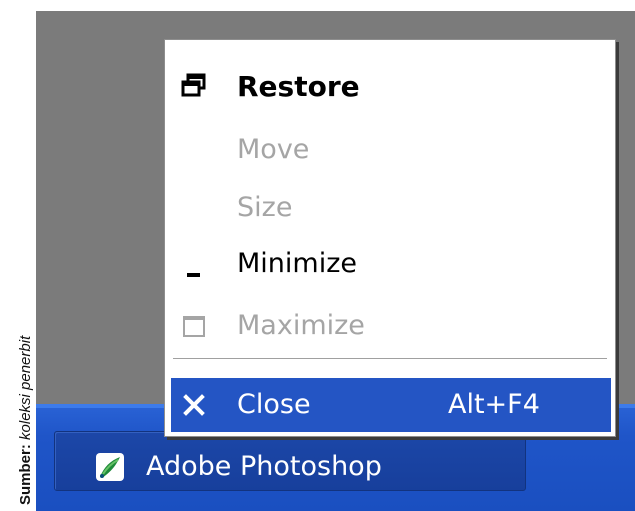  What do you see at coordinates (301, 325) in the screenshot?
I see `menu-item-label: Maximize` at bounding box center [301, 325].